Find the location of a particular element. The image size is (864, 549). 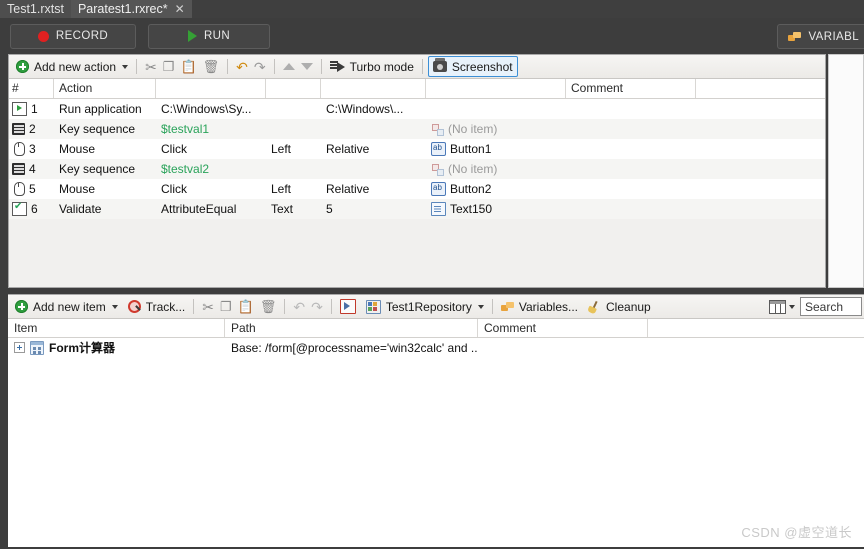

add-new-action-button: Add new action is located at coordinates (72, 67).